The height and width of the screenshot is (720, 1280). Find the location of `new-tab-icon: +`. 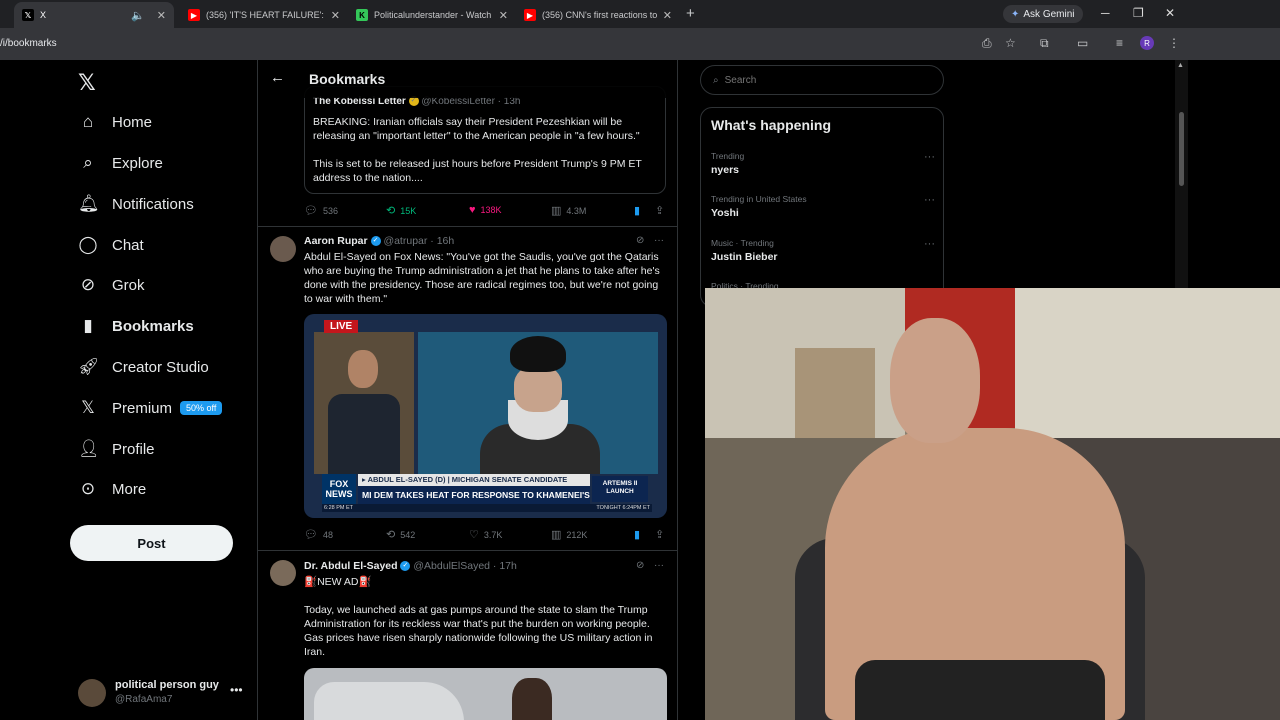

new-tab-icon: + is located at coordinates (690, 13).